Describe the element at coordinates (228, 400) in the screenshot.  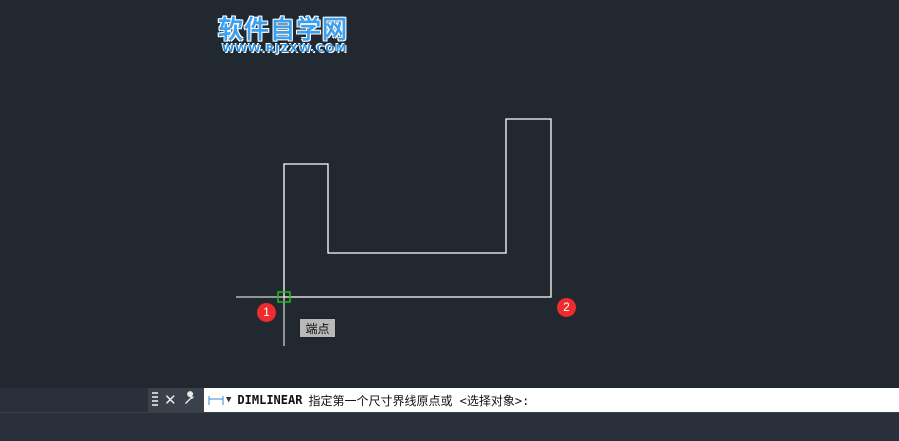
I see `chevron-down-icon: ▼` at that location.